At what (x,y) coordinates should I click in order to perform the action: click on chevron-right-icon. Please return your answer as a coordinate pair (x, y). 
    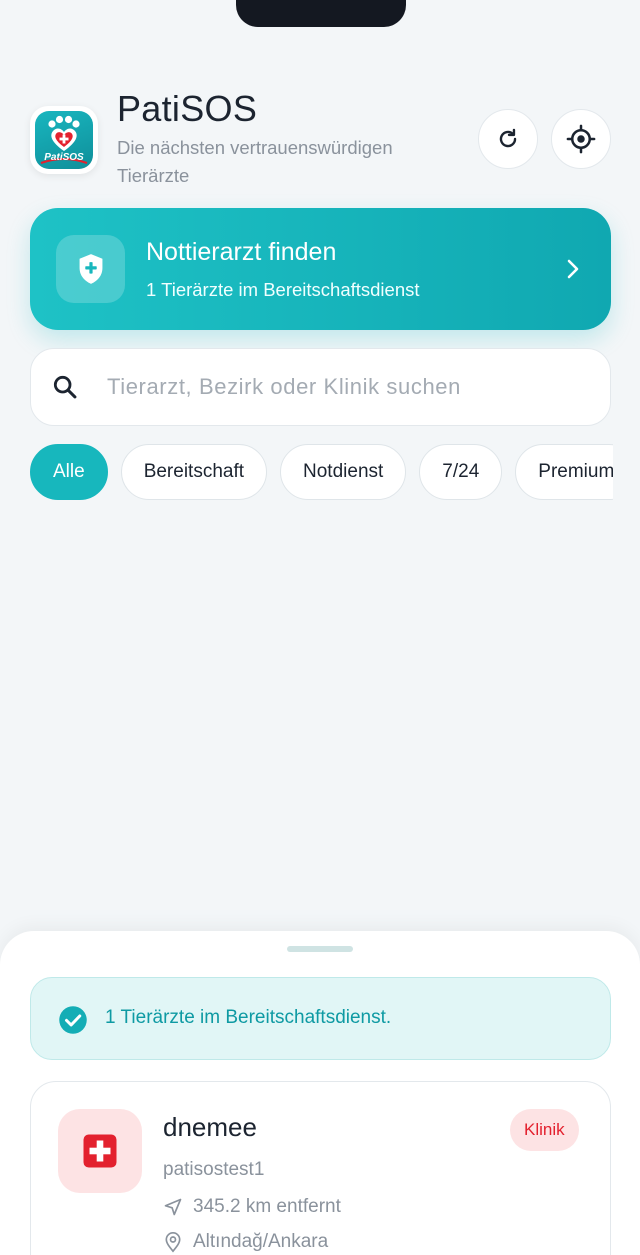
    Looking at the image, I should click on (573, 269).